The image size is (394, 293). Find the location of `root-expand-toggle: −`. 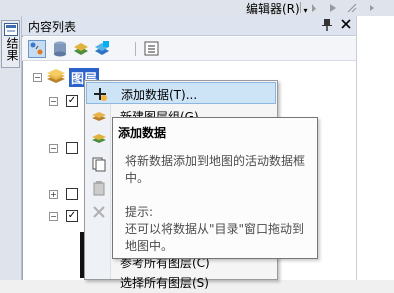

root-expand-toggle: − is located at coordinates (37, 77).